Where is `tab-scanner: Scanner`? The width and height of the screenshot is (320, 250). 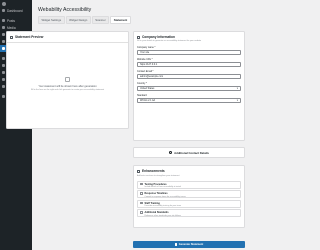
tab-scanner: Scanner is located at coordinates (100, 20).